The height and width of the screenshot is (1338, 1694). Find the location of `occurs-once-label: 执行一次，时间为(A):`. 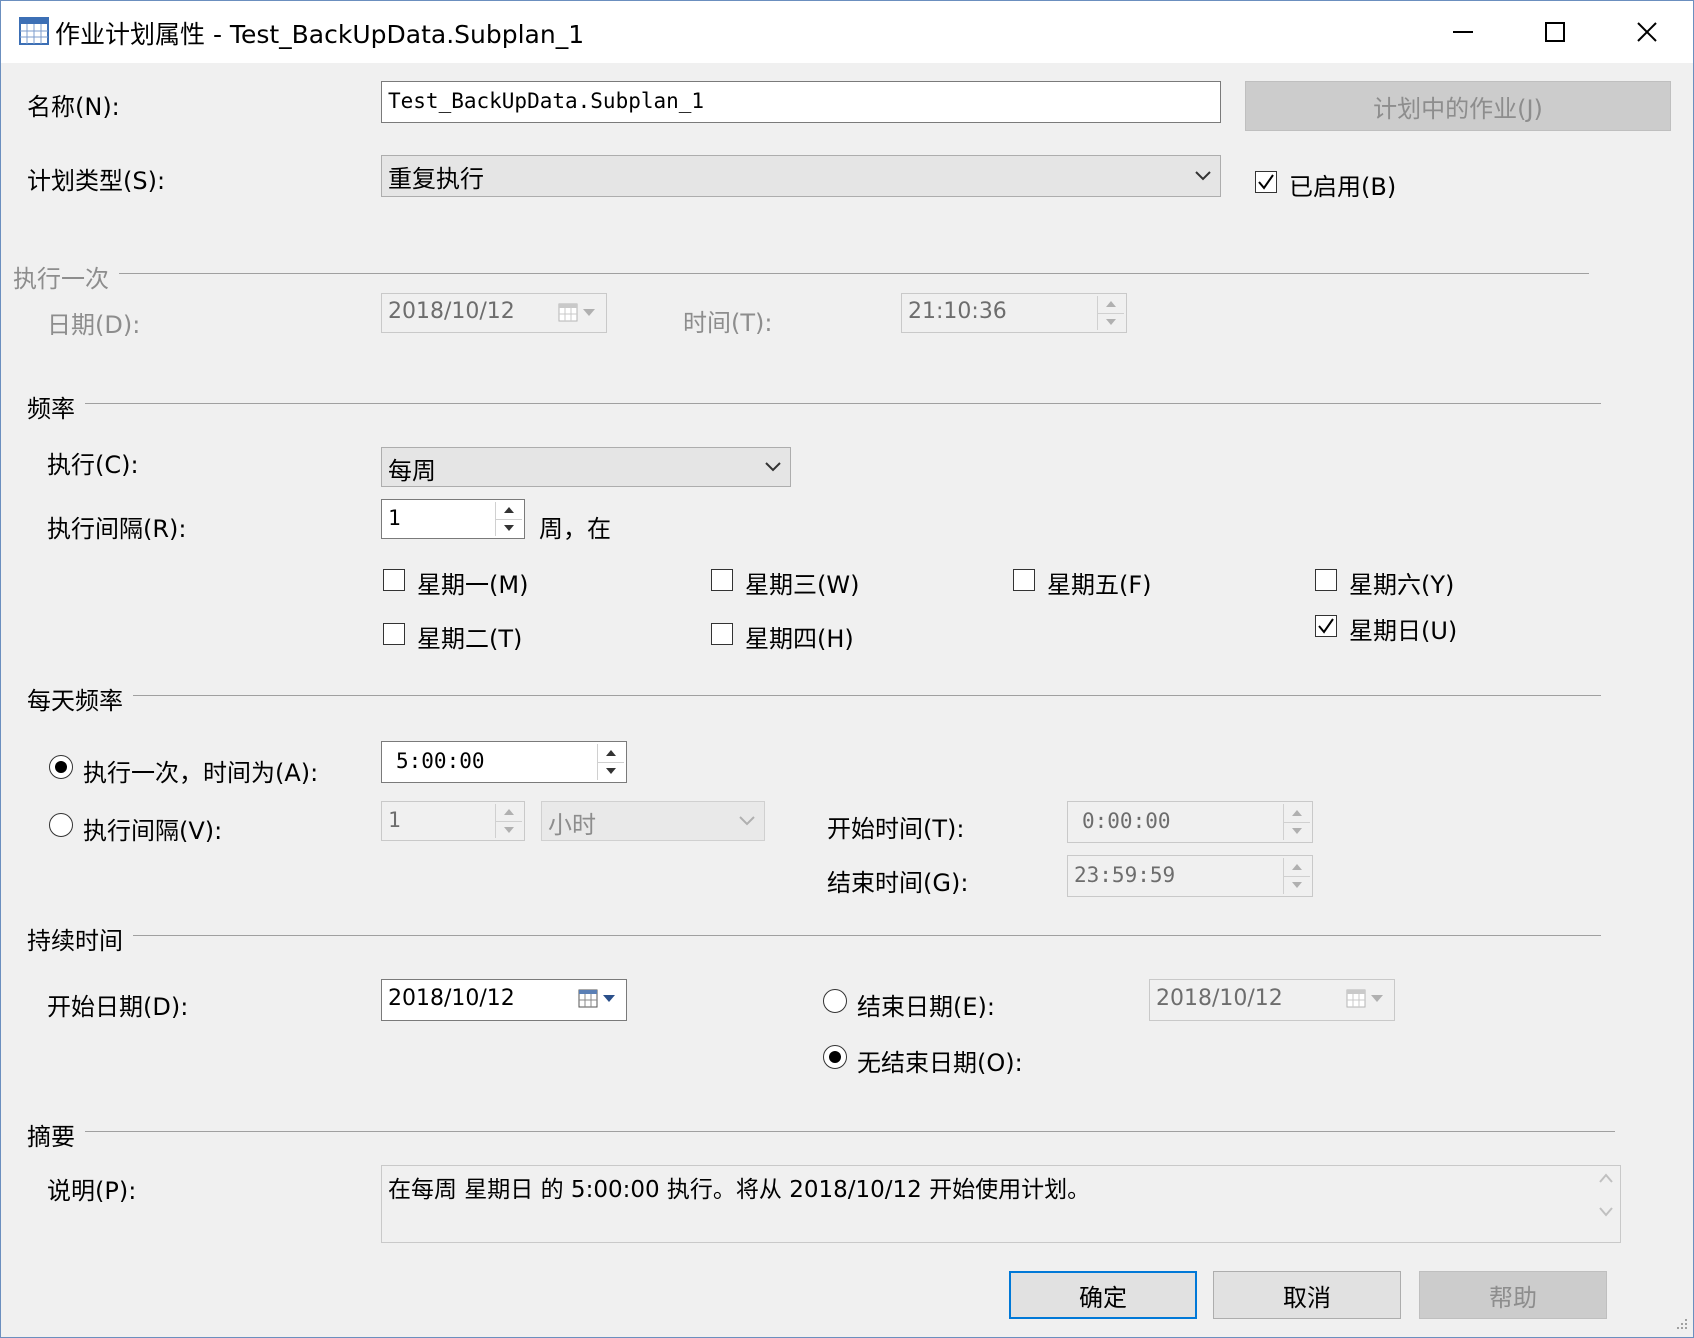

occurs-once-label: 执行一次，时间为(A): is located at coordinates (201, 773).